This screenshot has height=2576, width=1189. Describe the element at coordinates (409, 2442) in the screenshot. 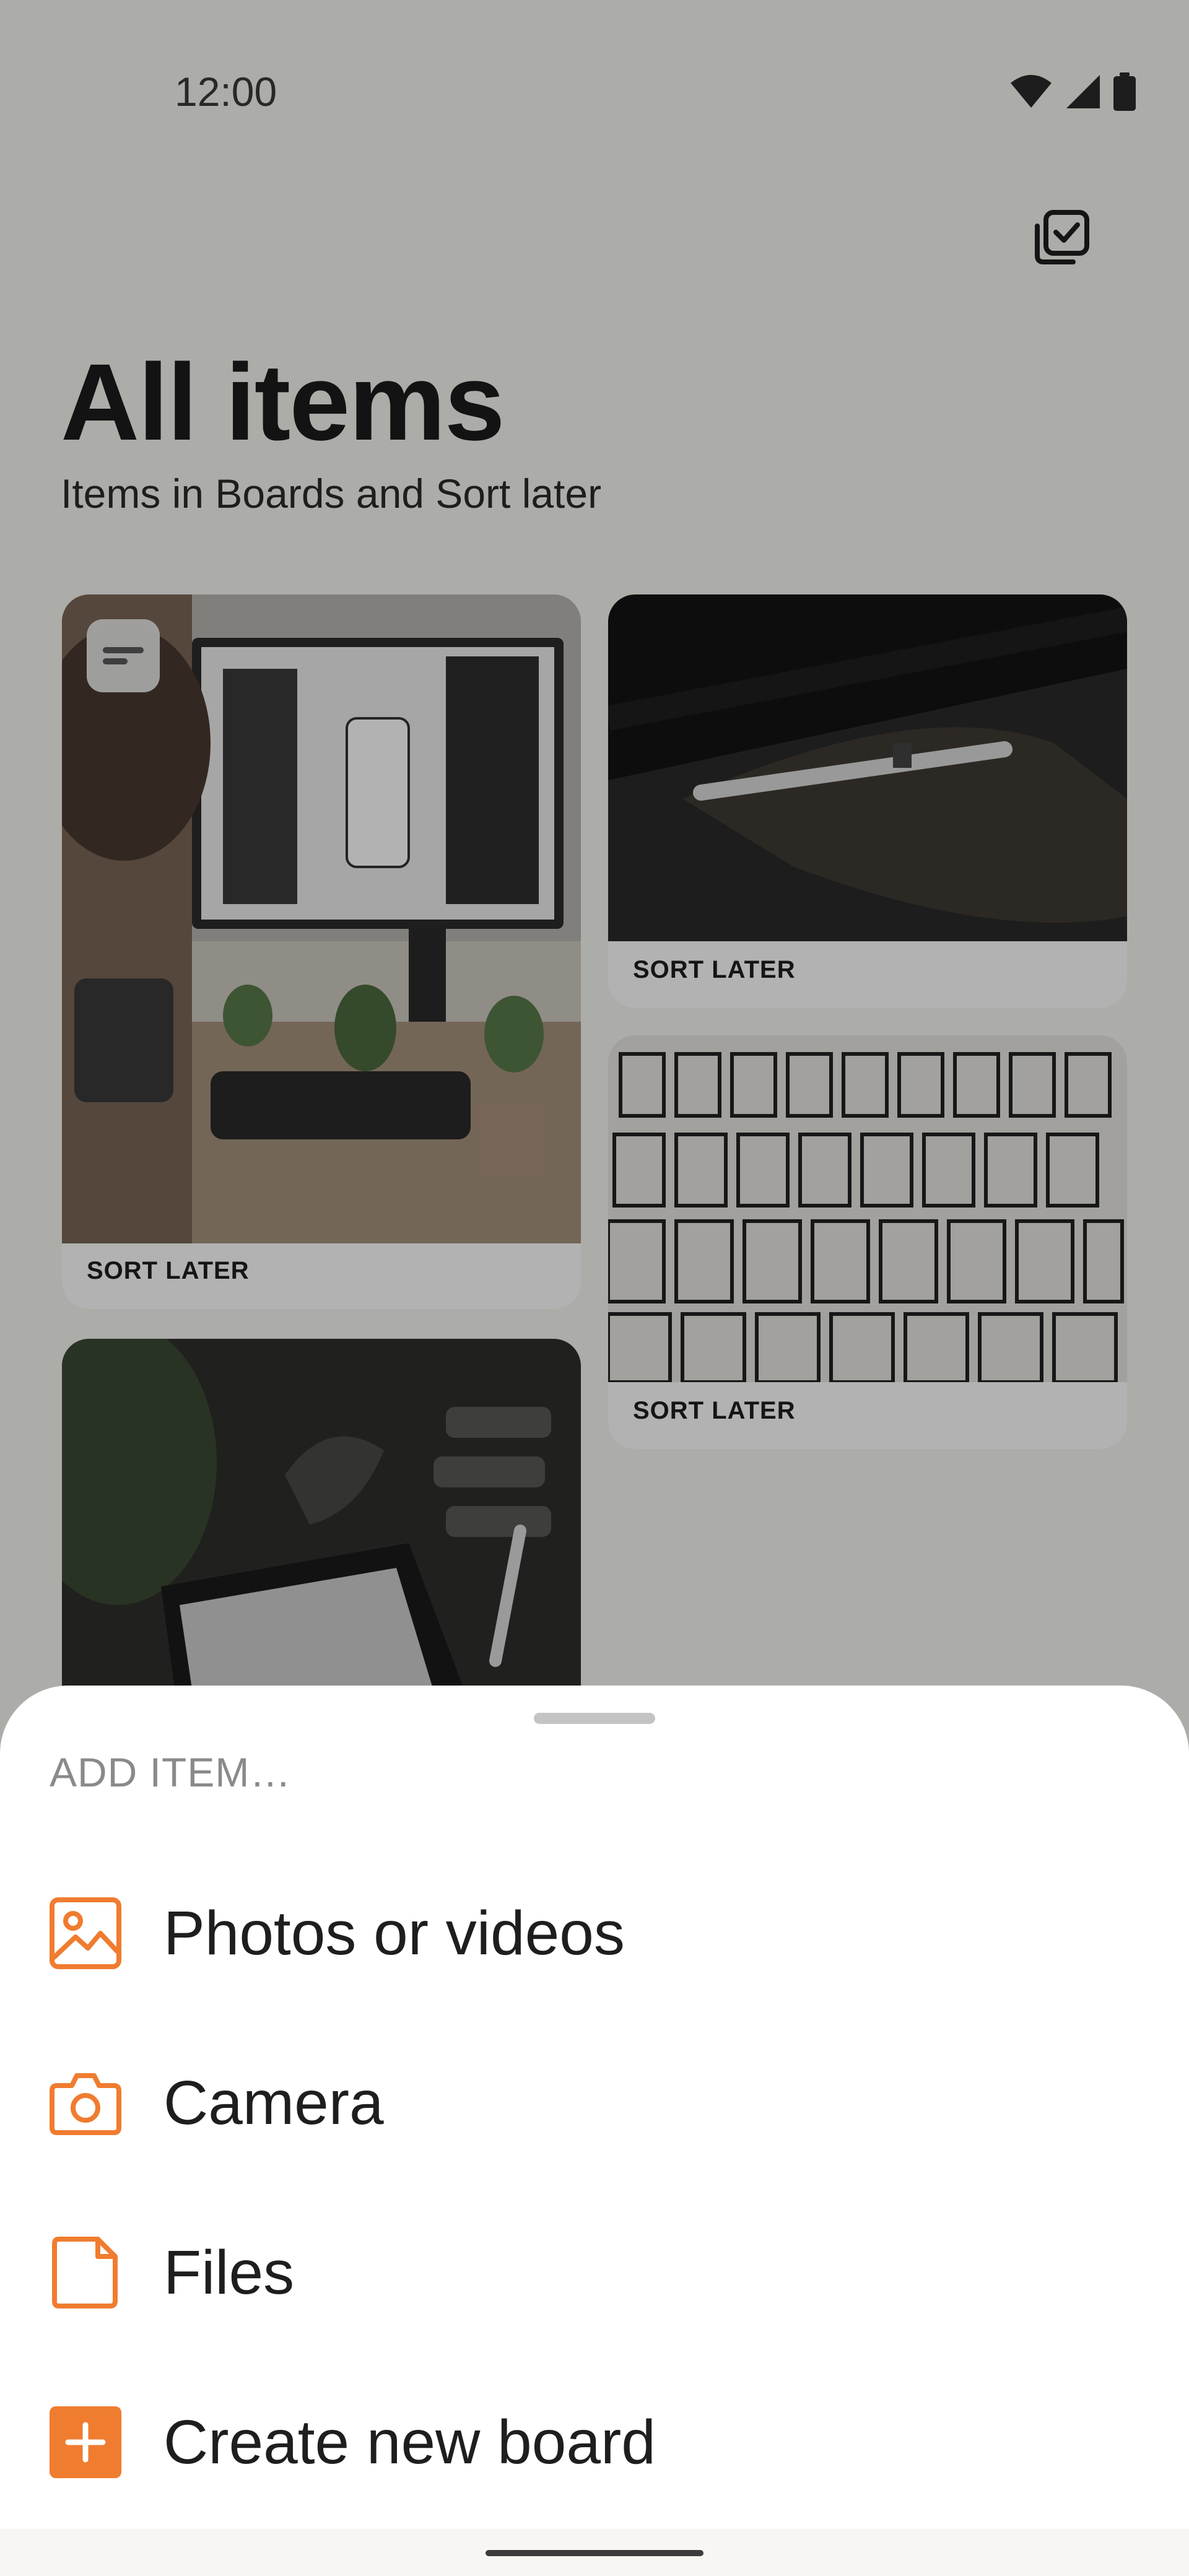

I see `menu-label: Create new board` at that location.